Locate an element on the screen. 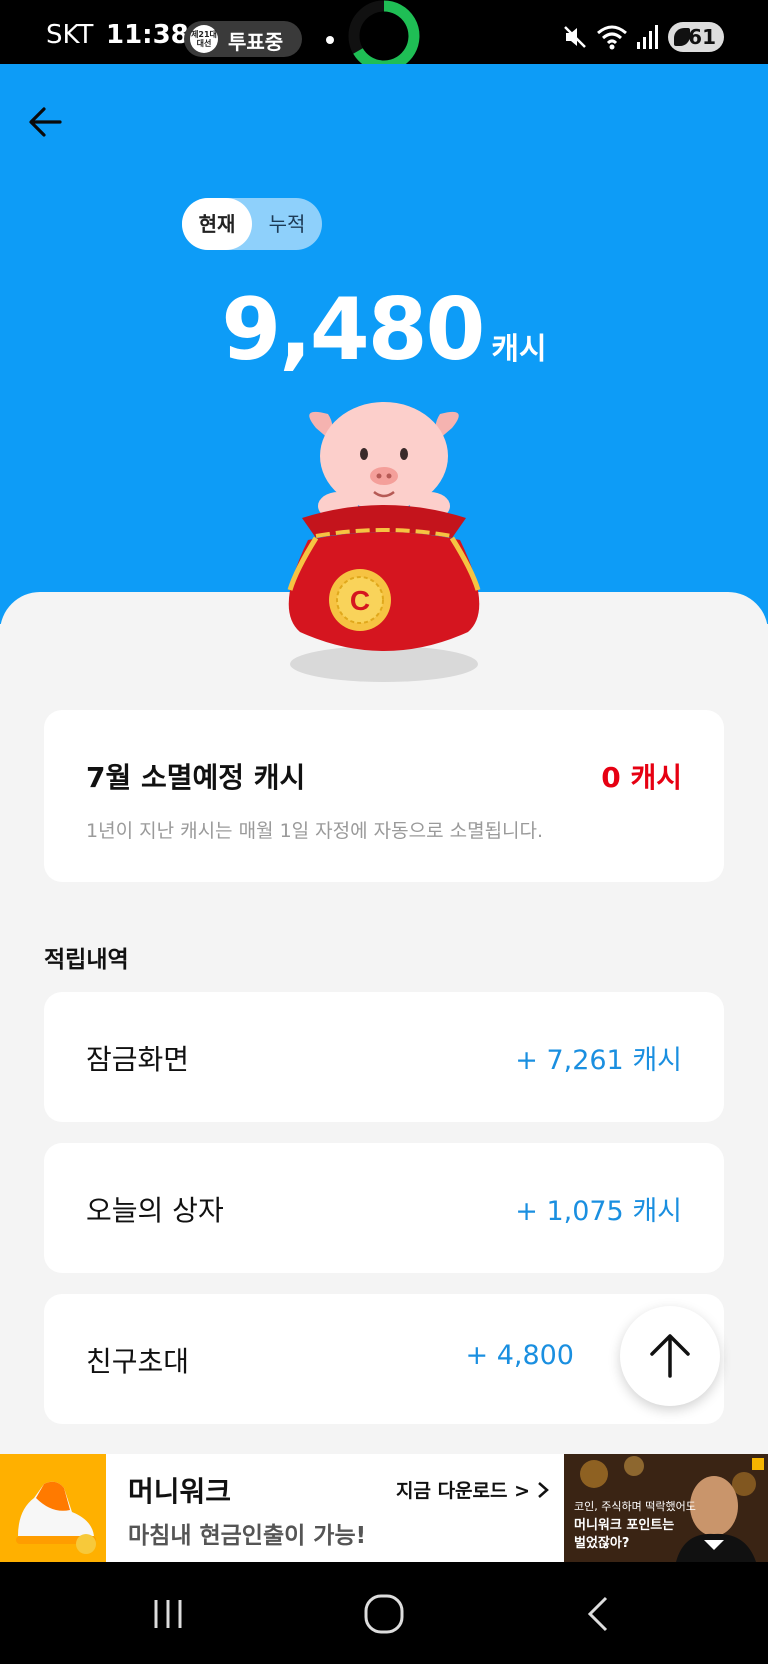 This screenshot has width=768, height=1664. expiring-cash-description: 1년이 지난 캐시는 매월 1일 자정에 자동으로 소멸됩니다. is located at coordinates (315, 831).